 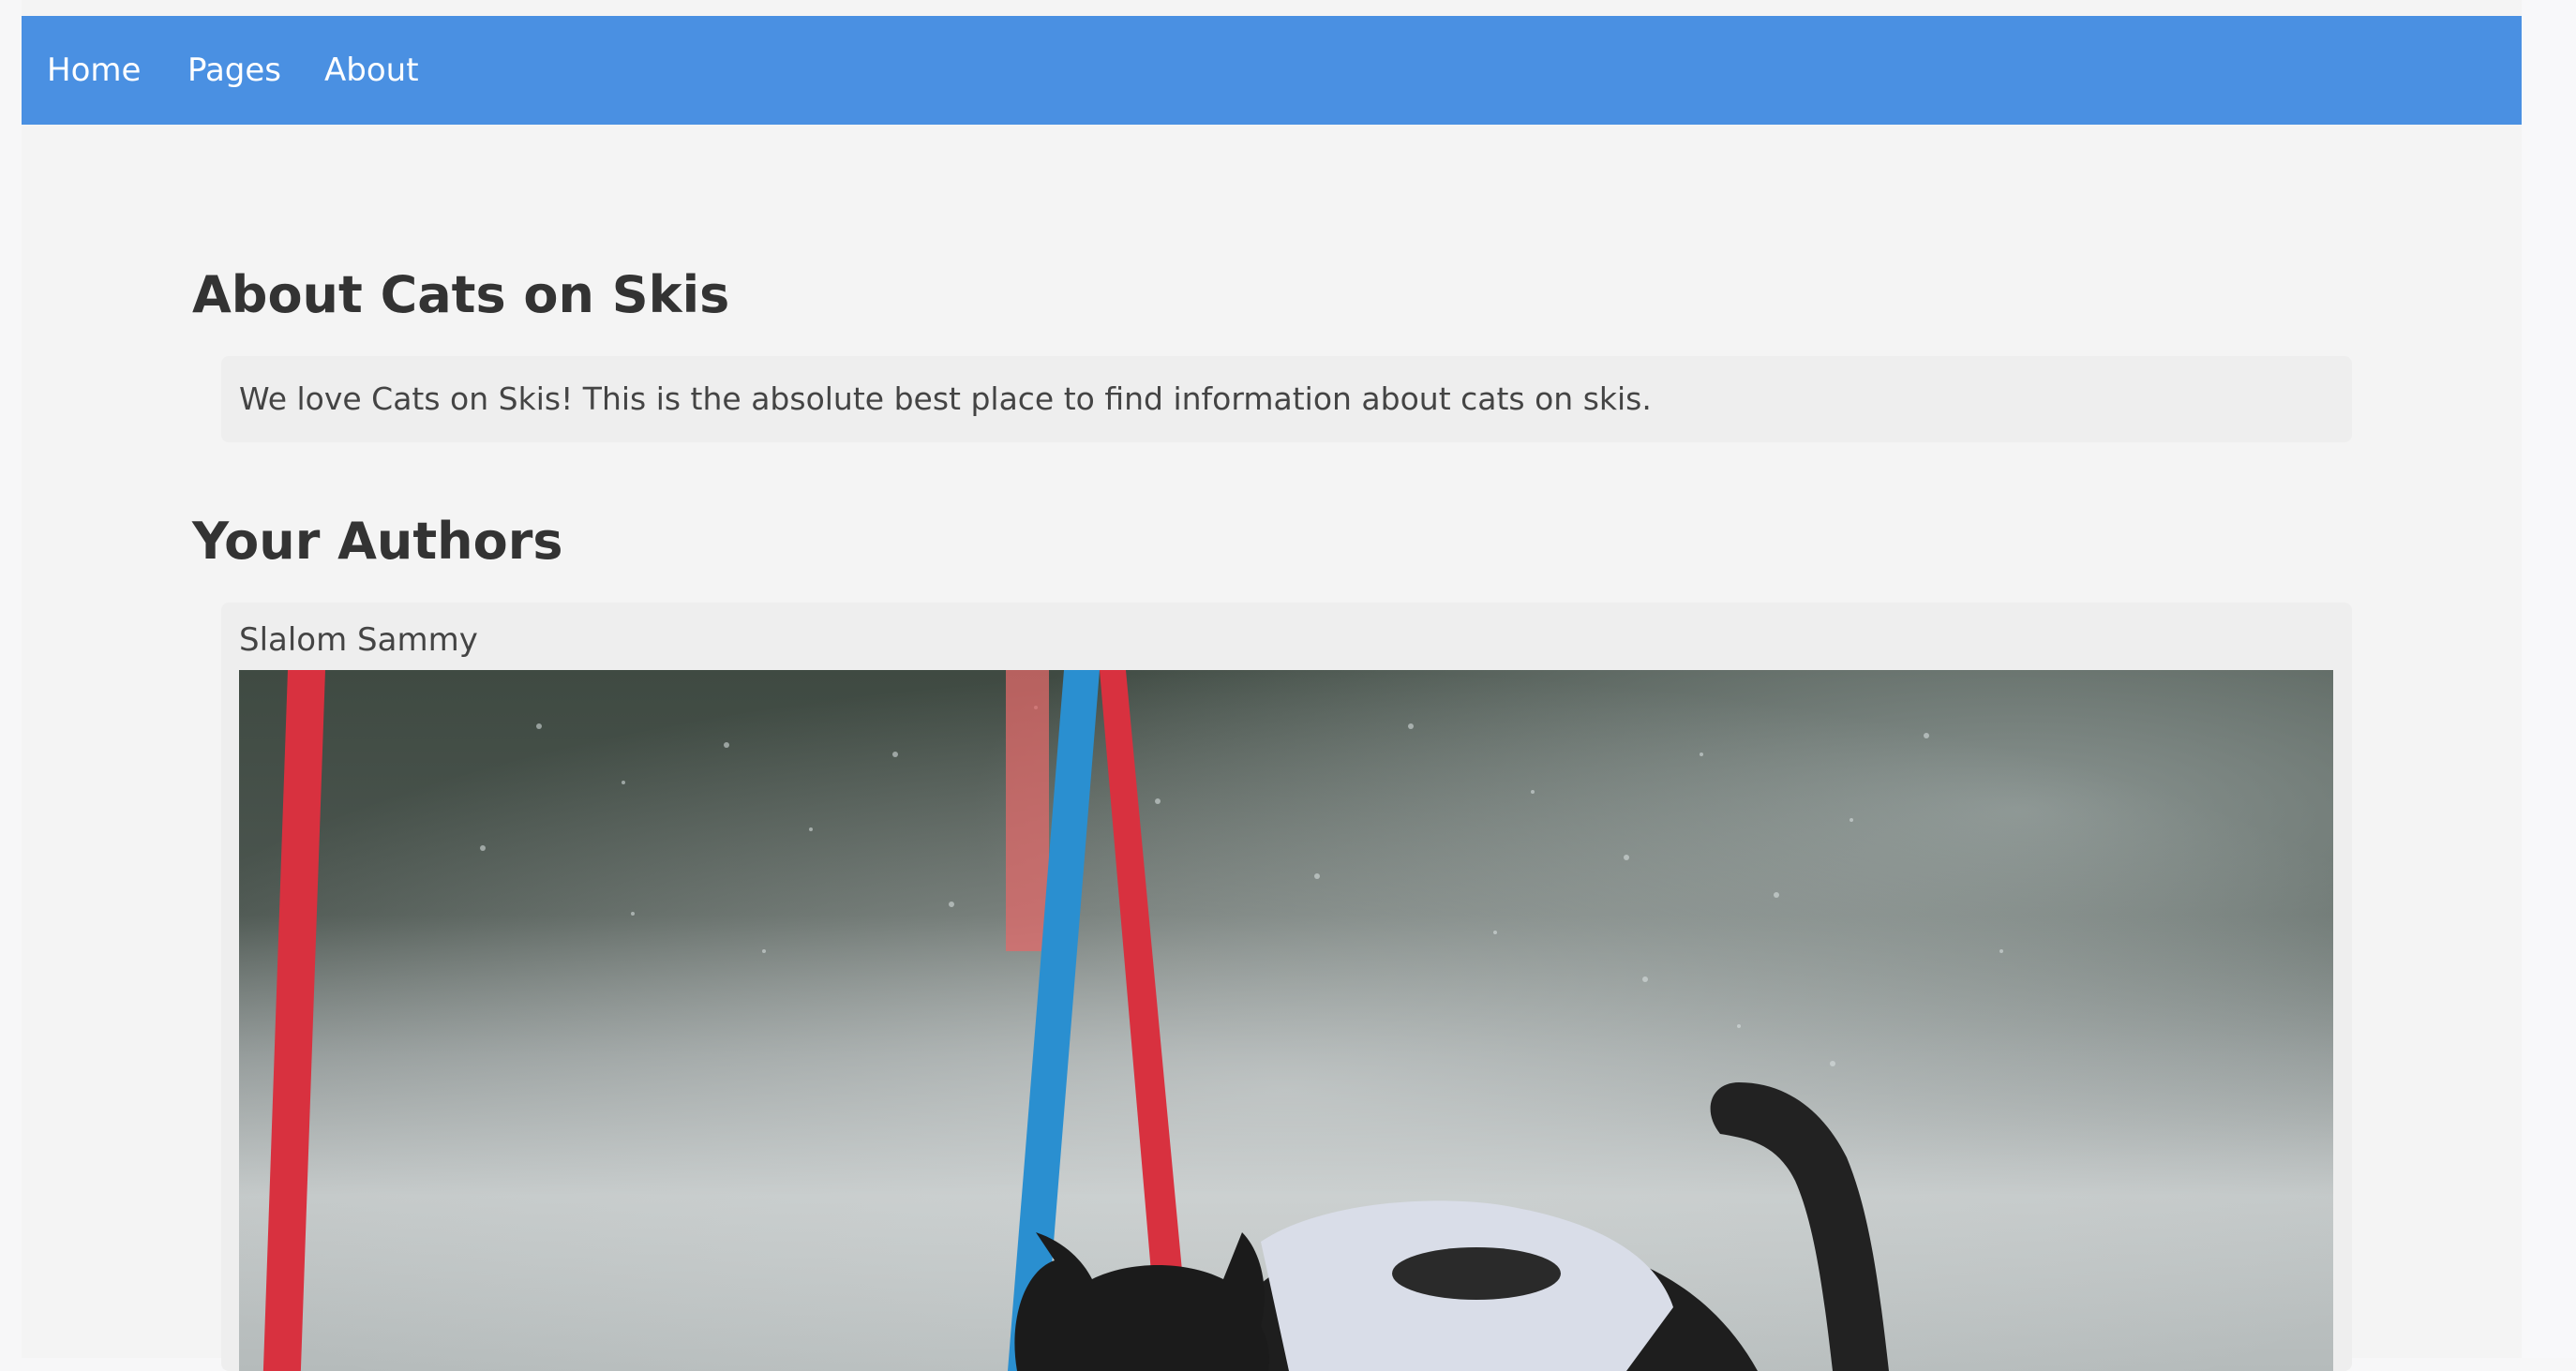 I want to click on nav-link-about: About, so click(x=371, y=70).